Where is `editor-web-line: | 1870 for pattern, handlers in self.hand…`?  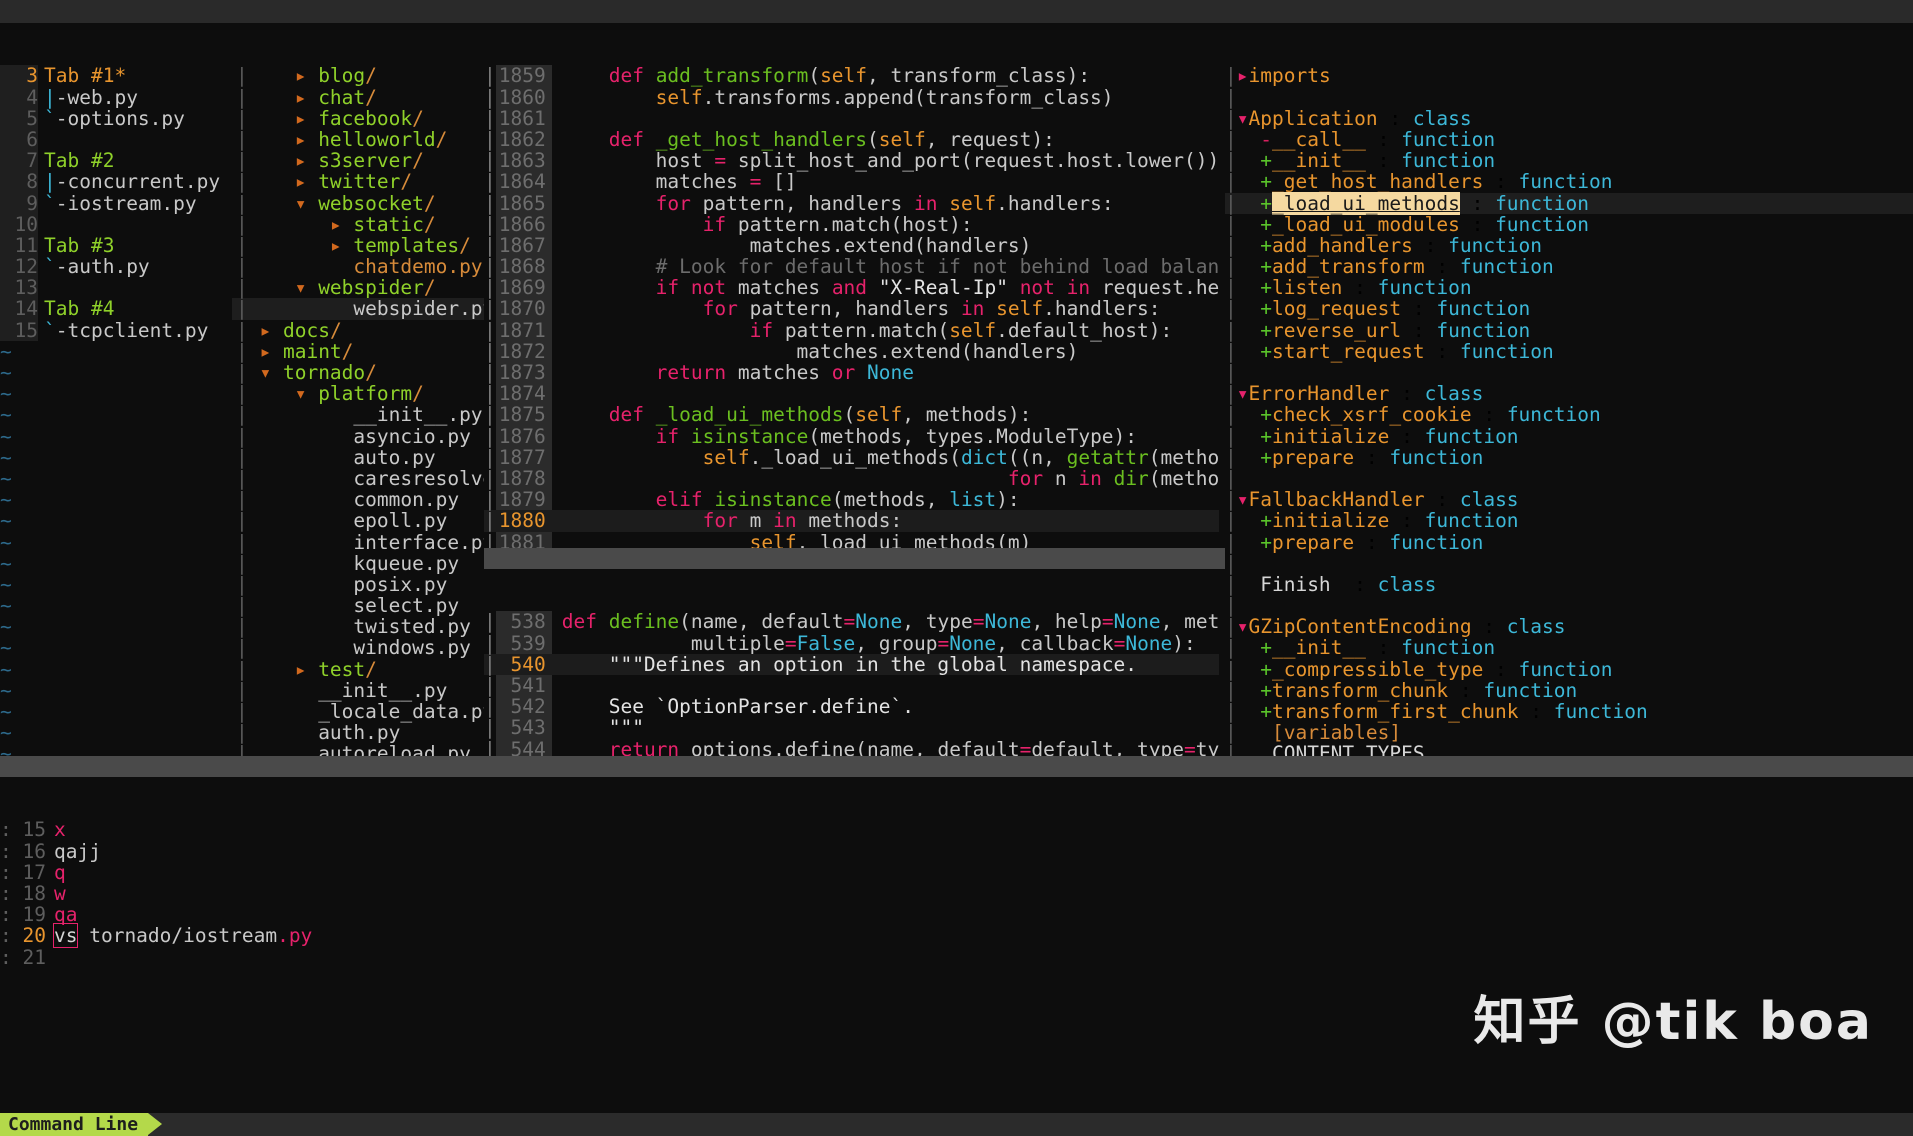
editor-web-line: | 1870 for pattern, handlers in self.hand… is located at coordinates (851, 309).